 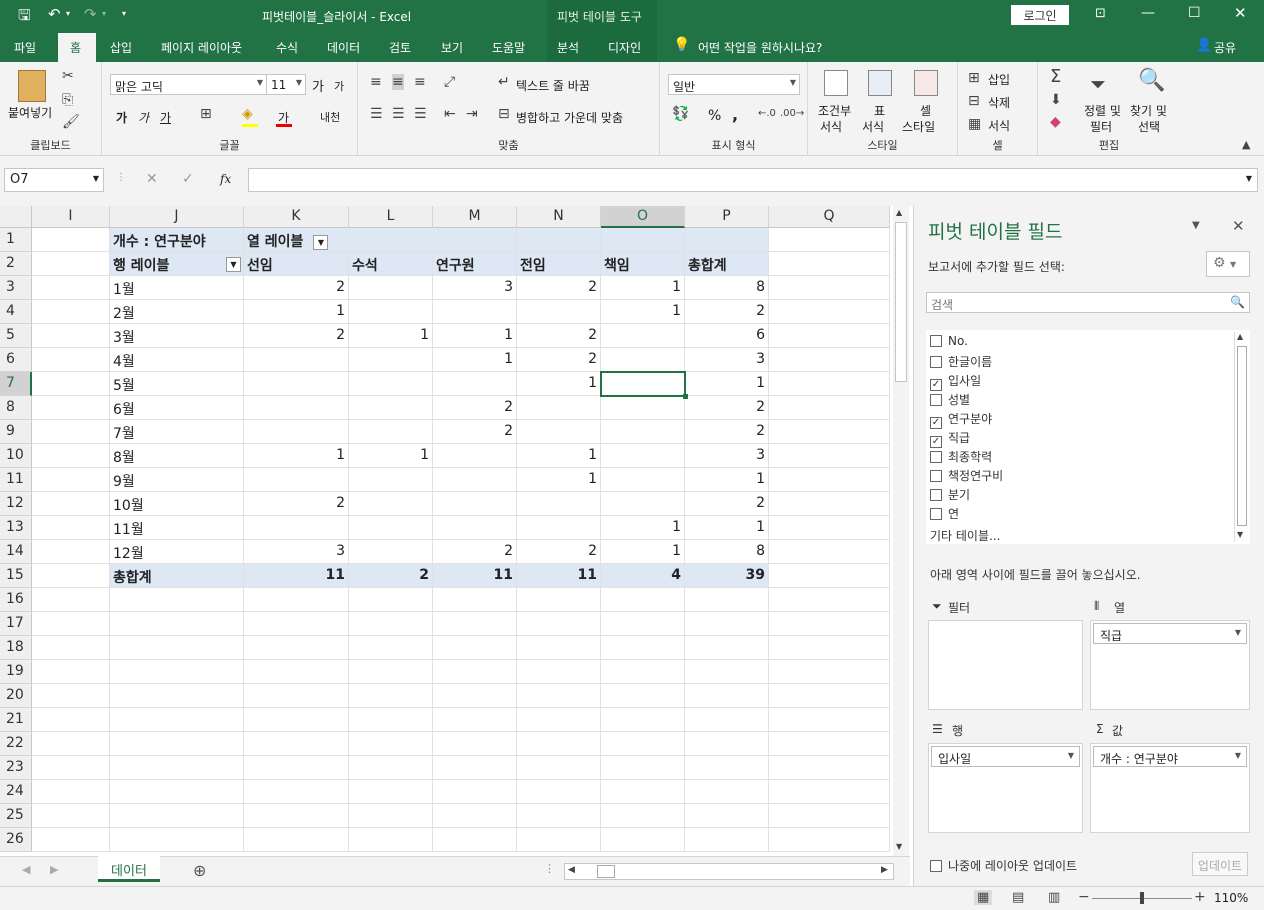 I want to click on tab-split-handle-icon: ⋮, so click(x=549, y=868).